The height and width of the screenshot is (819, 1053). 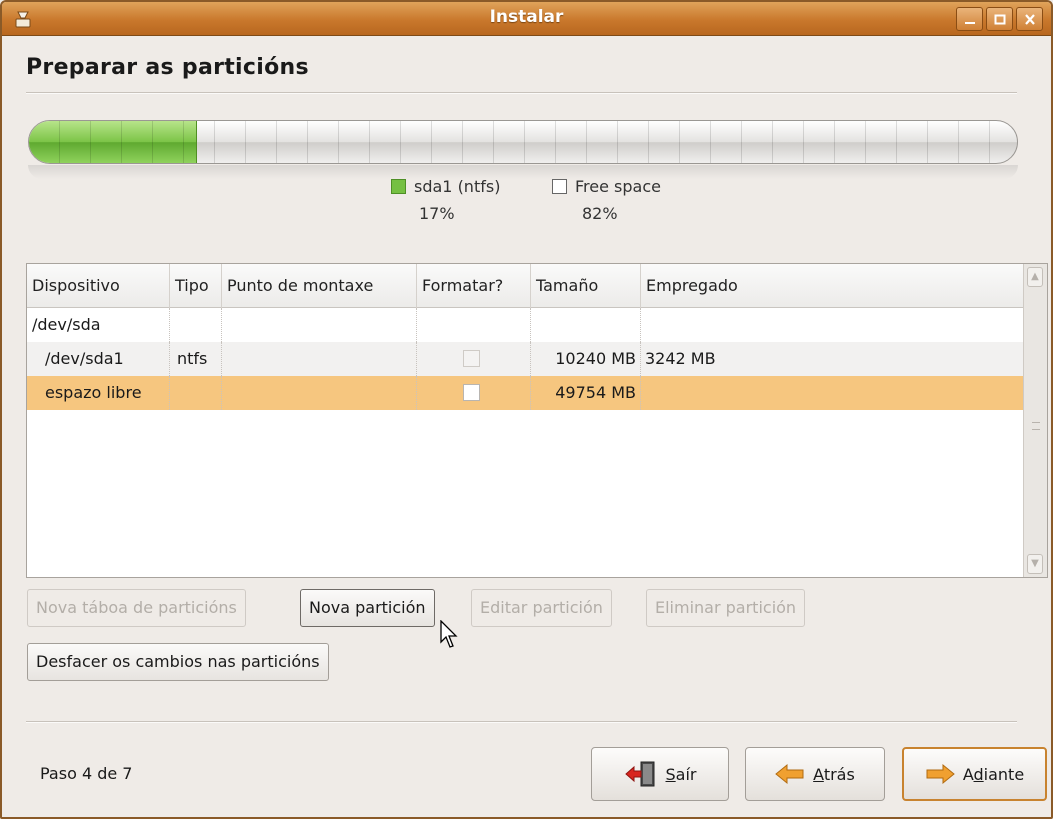 I want to click on scroll-up-arrow-icon: ▲, so click(x=1035, y=277).